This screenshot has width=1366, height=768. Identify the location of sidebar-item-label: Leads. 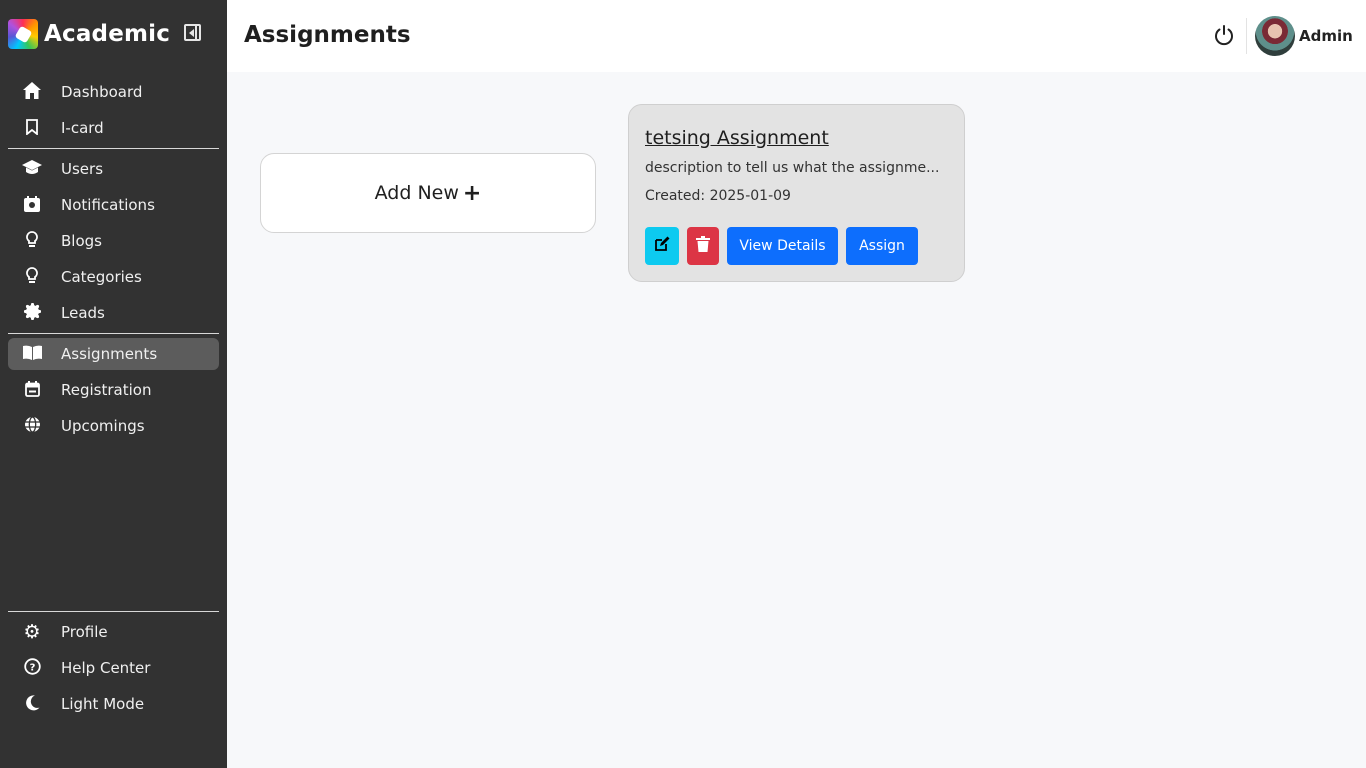
(83, 313).